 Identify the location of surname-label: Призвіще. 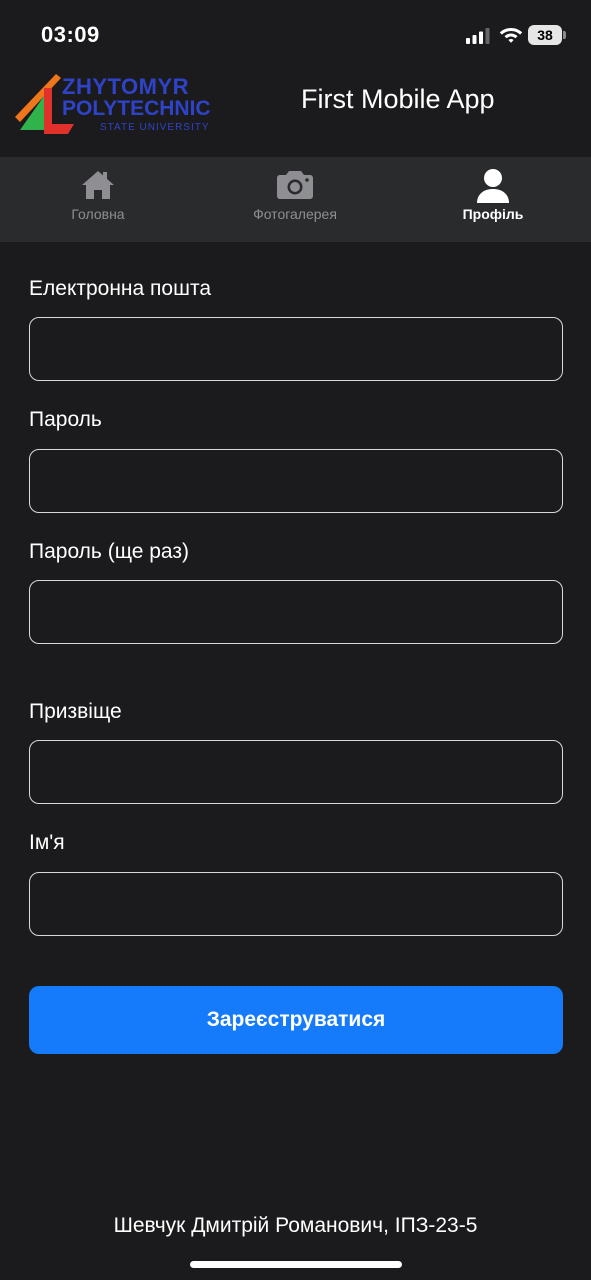
(75, 711).